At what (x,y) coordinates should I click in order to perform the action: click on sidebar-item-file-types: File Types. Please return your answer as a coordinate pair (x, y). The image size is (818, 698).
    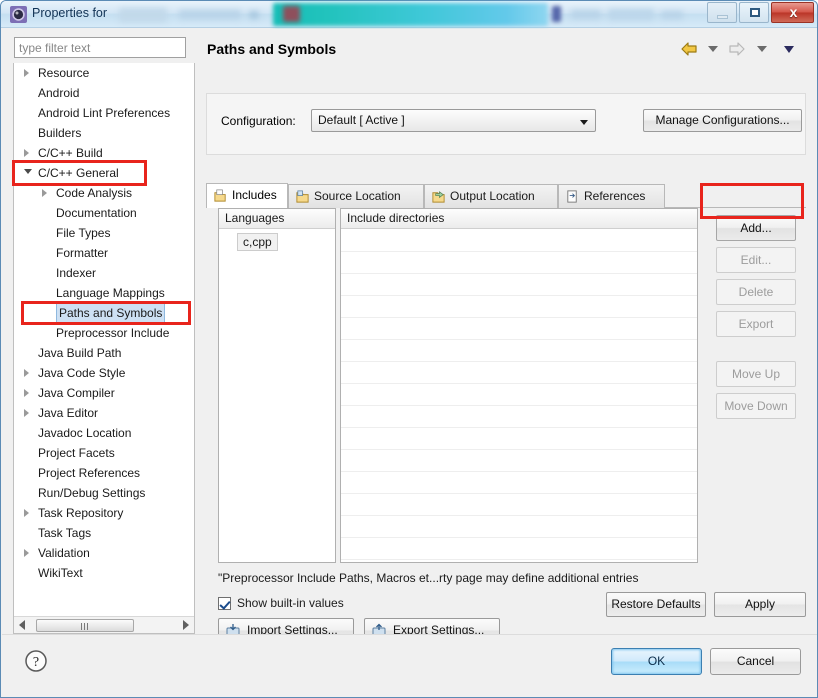
    Looking at the image, I should click on (104, 233).